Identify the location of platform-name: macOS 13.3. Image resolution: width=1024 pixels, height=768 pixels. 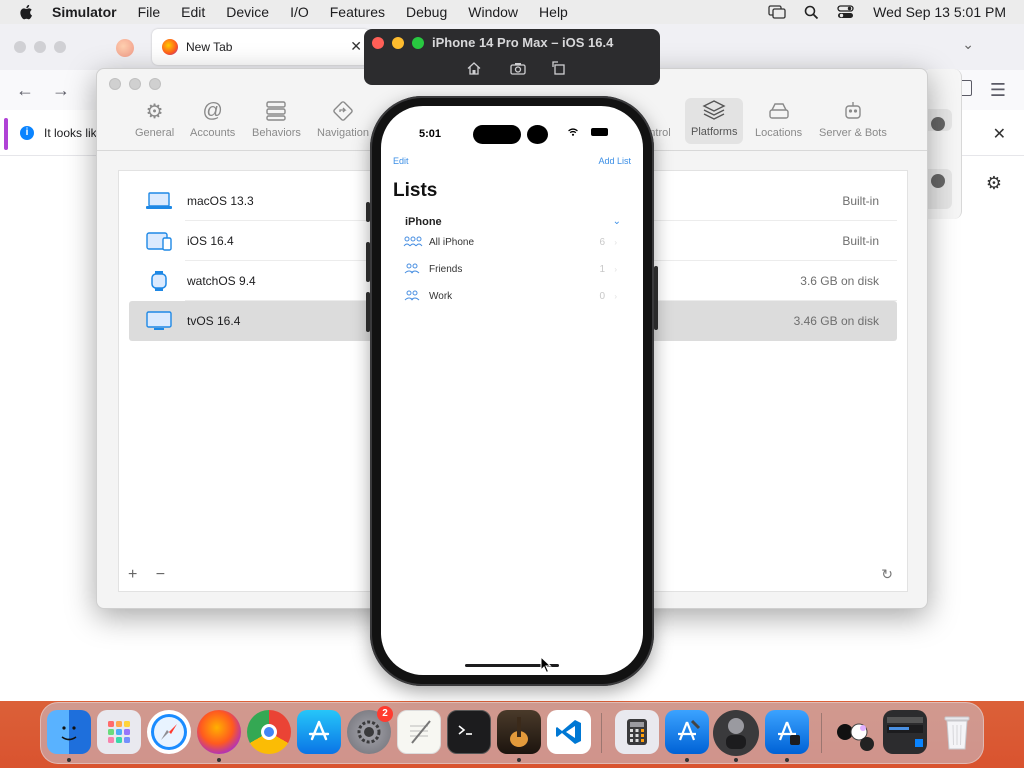
(220, 201).